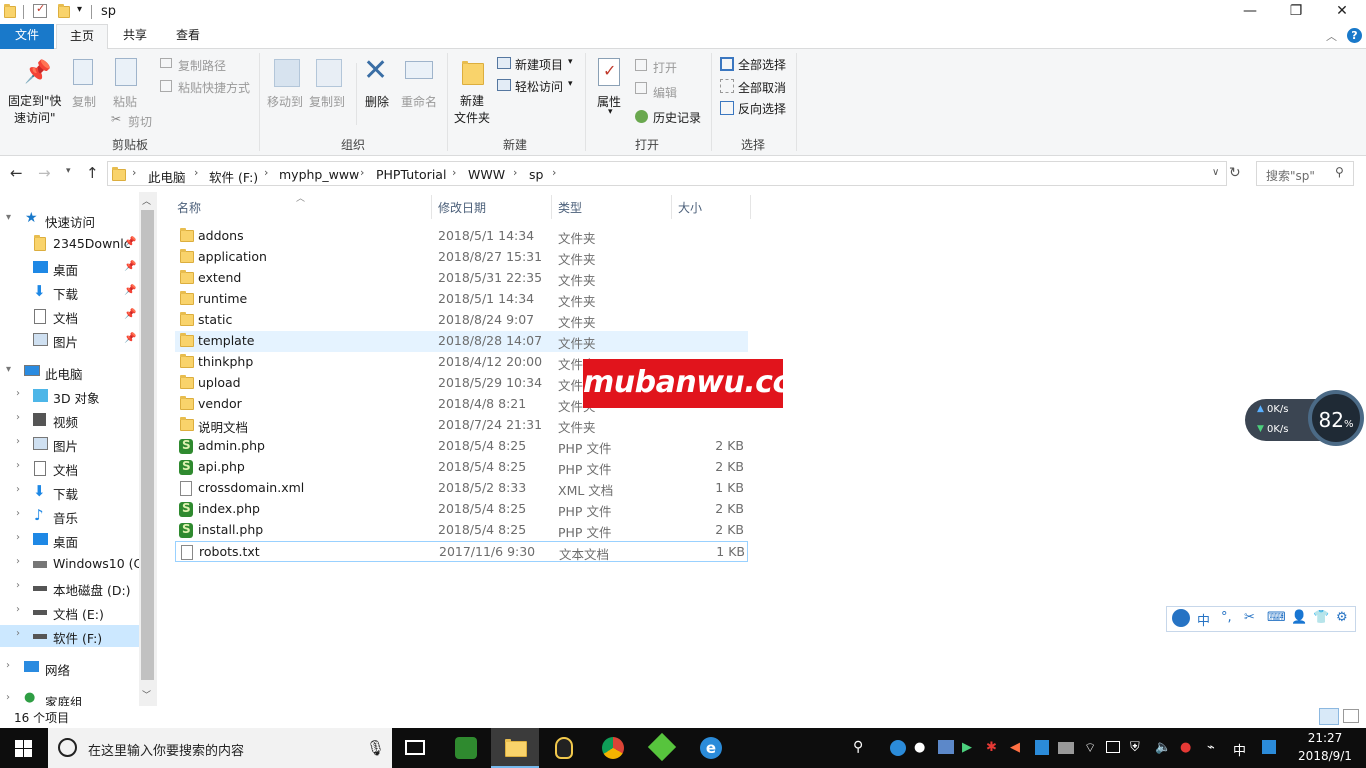 The height and width of the screenshot is (768, 1366). I want to click on tab-home: 主页, so click(82, 37).